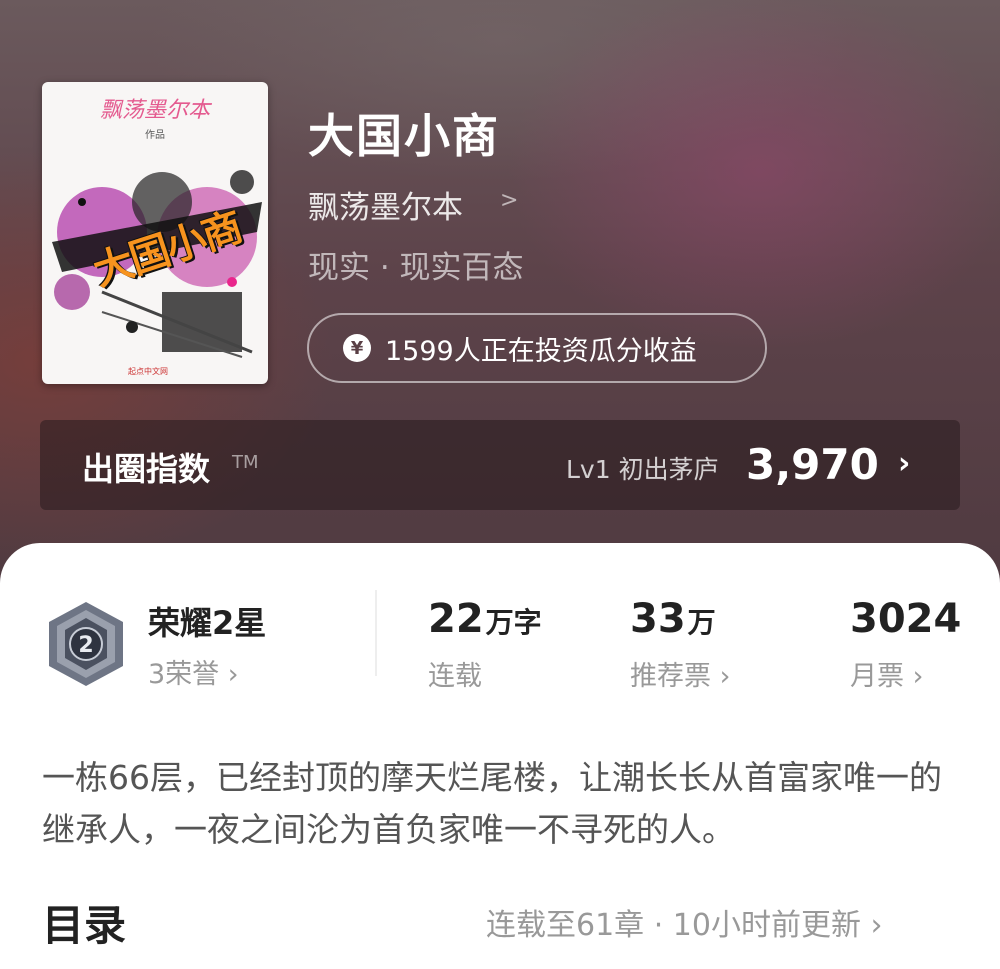  What do you see at coordinates (541, 351) in the screenshot?
I see `invest-text: 1599人正在投资瓜分收益` at bounding box center [541, 351].